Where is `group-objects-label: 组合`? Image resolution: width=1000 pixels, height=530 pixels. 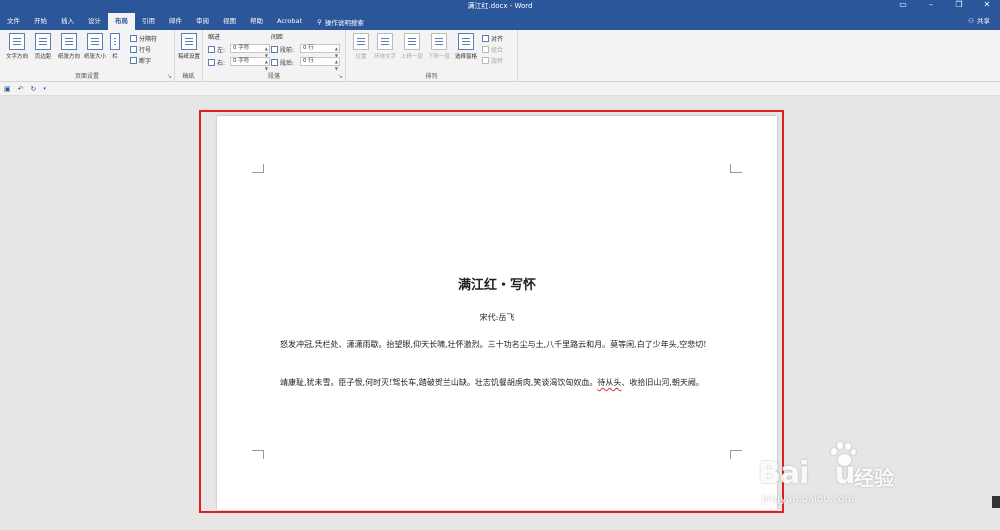 group-objects-label: 组合 is located at coordinates (497, 50).